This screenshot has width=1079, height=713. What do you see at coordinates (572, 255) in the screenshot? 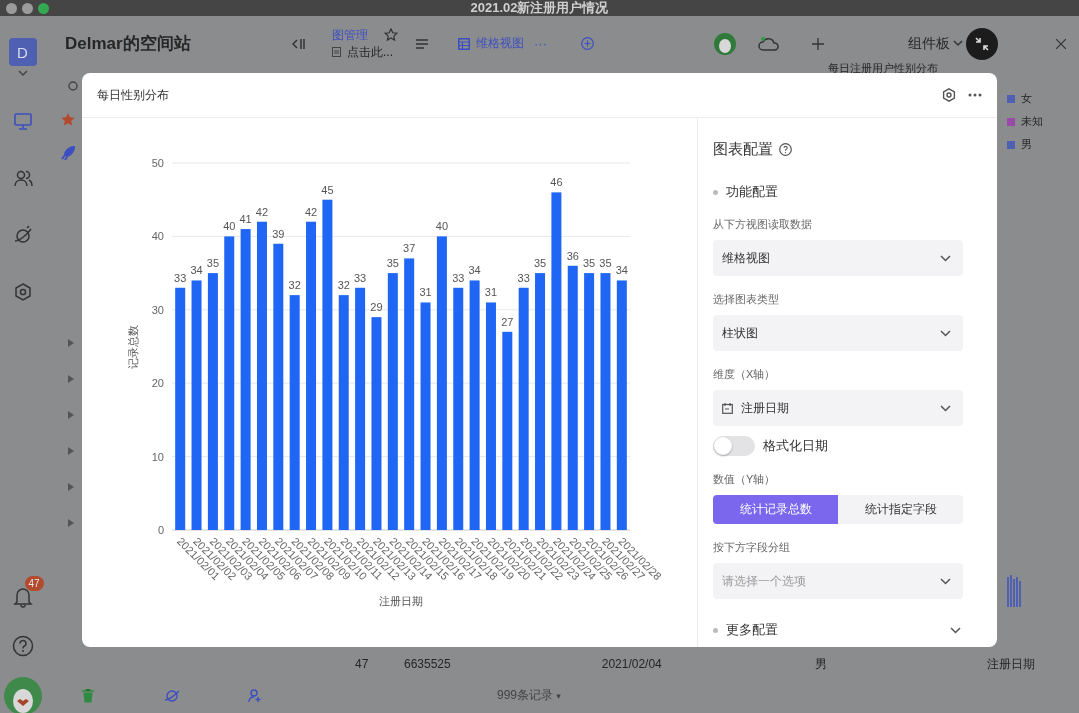
I see `value-label: 36` at bounding box center [572, 255].